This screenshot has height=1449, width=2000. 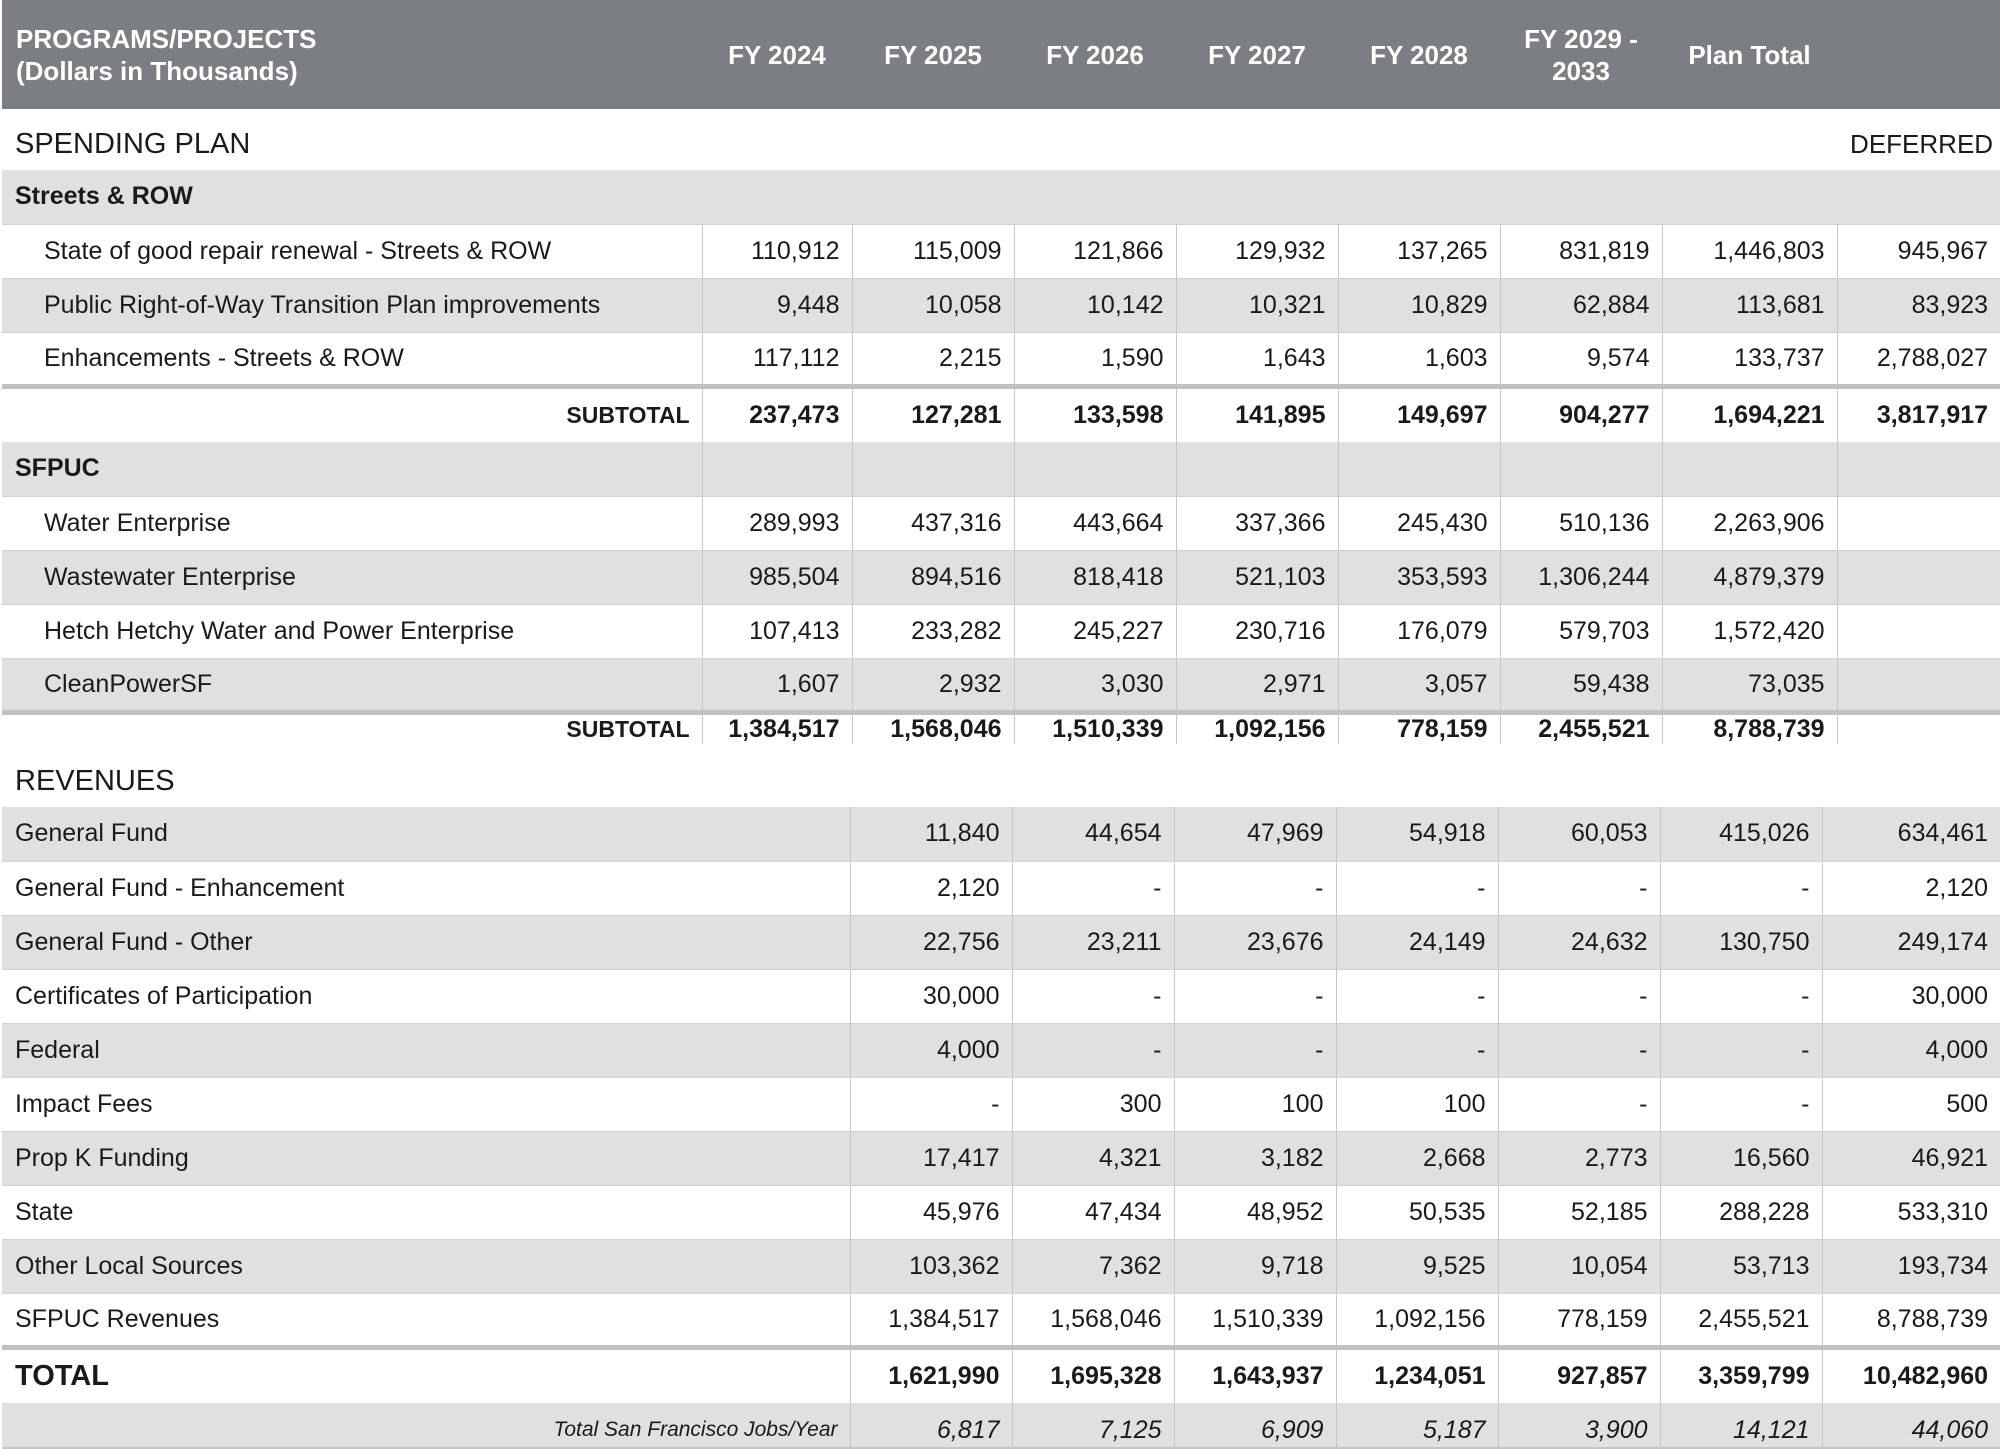 What do you see at coordinates (1910, 1266) in the screenshot?
I see `cell: 193,734` at bounding box center [1910, 1266].